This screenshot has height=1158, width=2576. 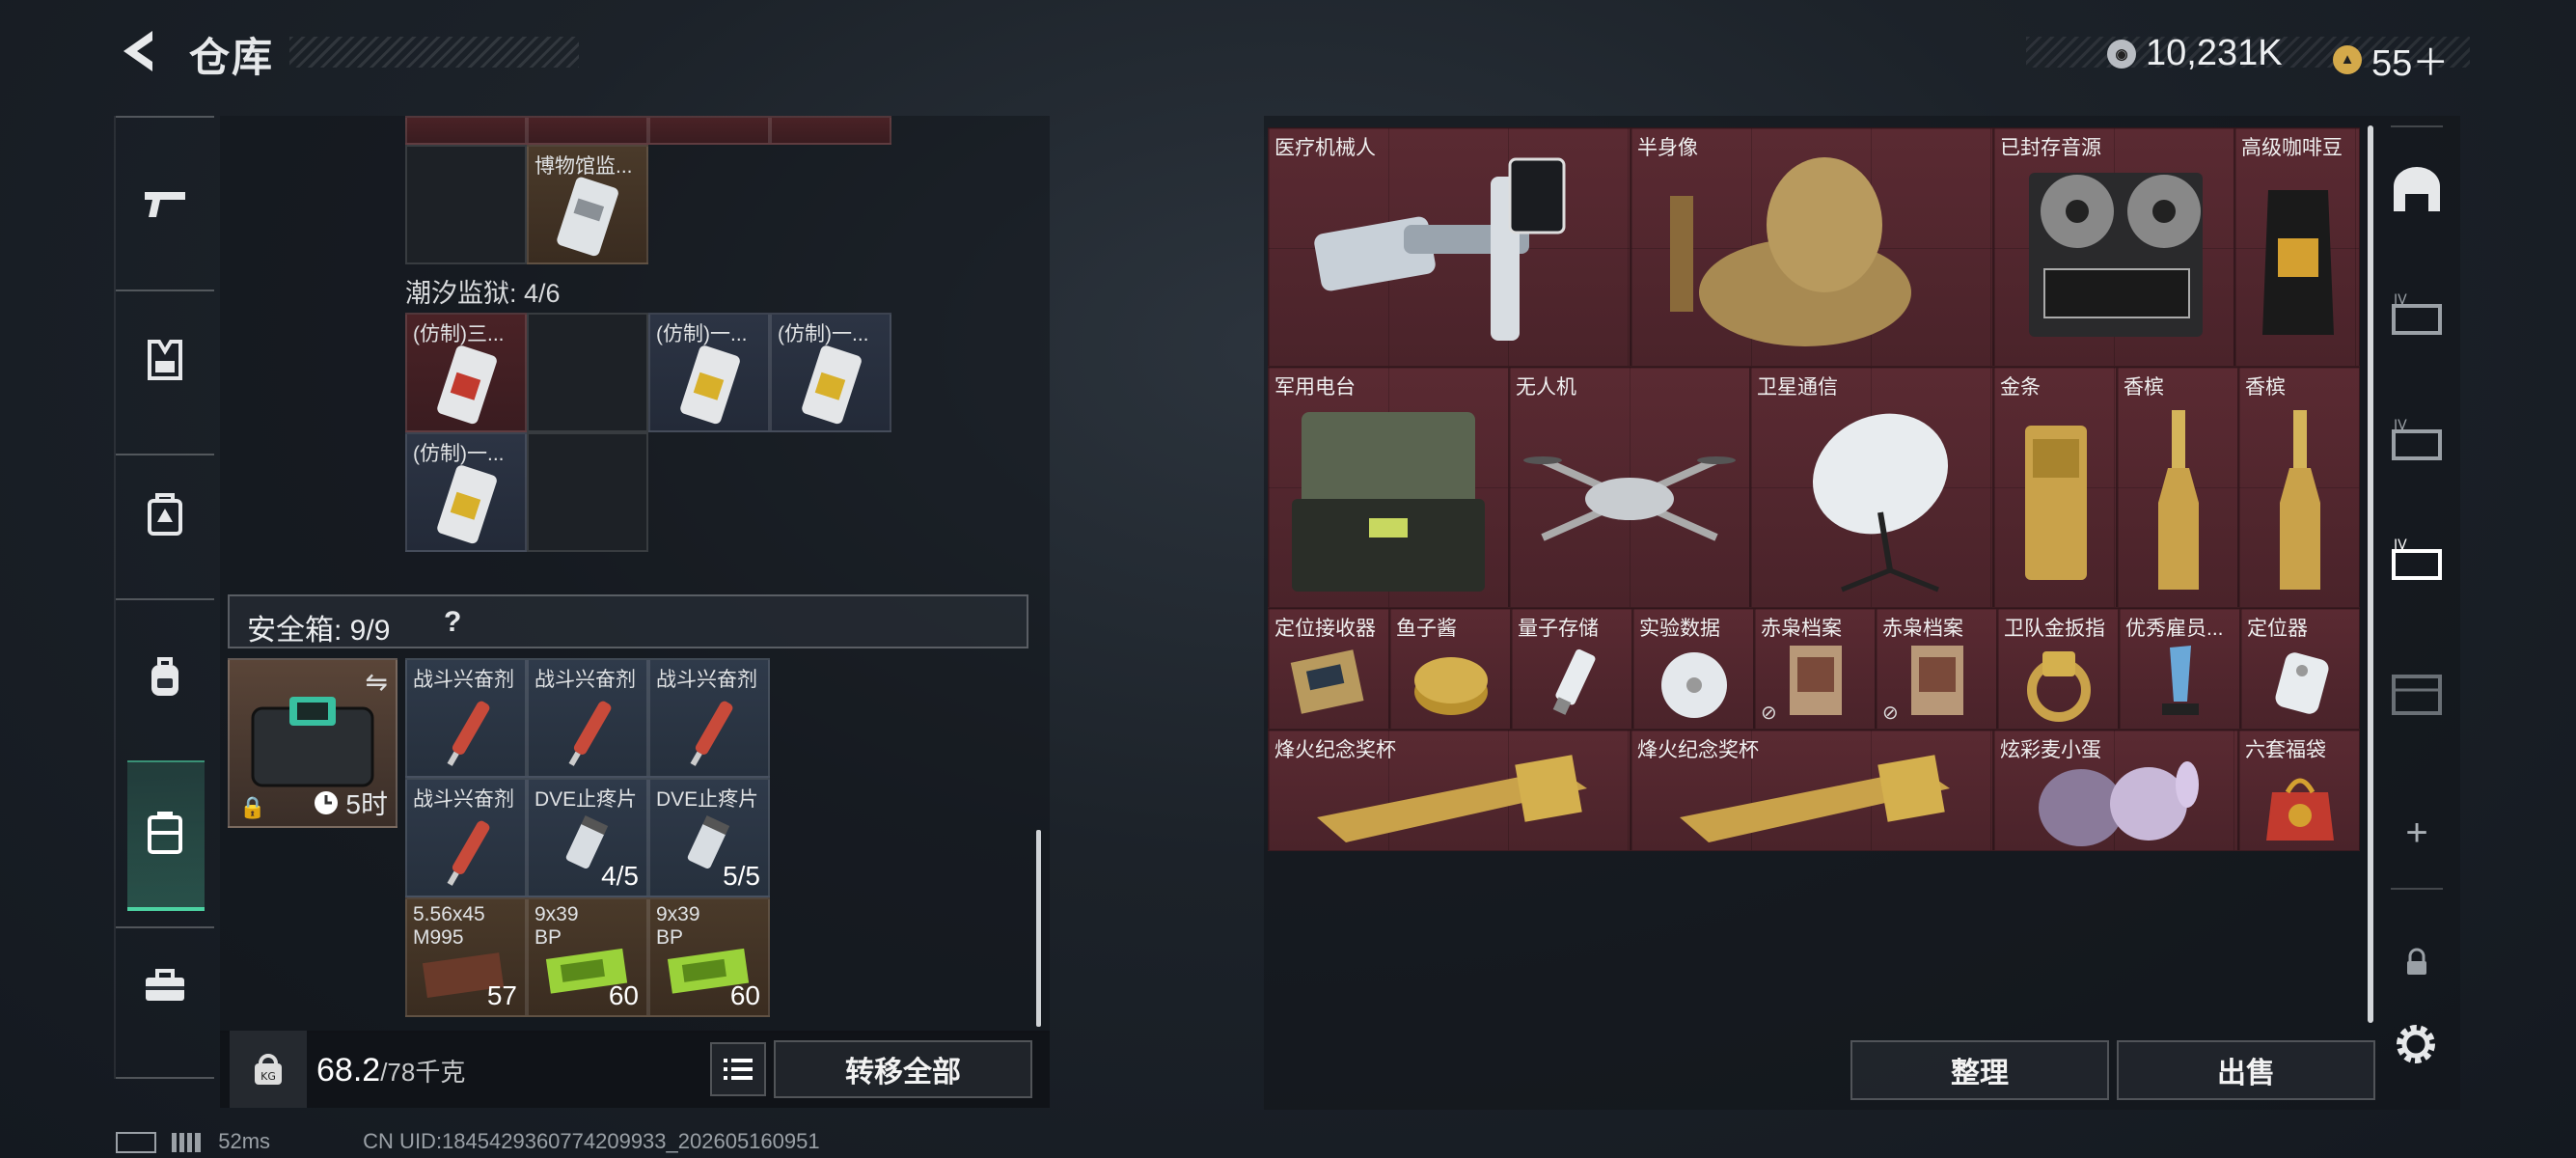 I want to click on item-quantity: 4/5, so click(x=620, y=876).